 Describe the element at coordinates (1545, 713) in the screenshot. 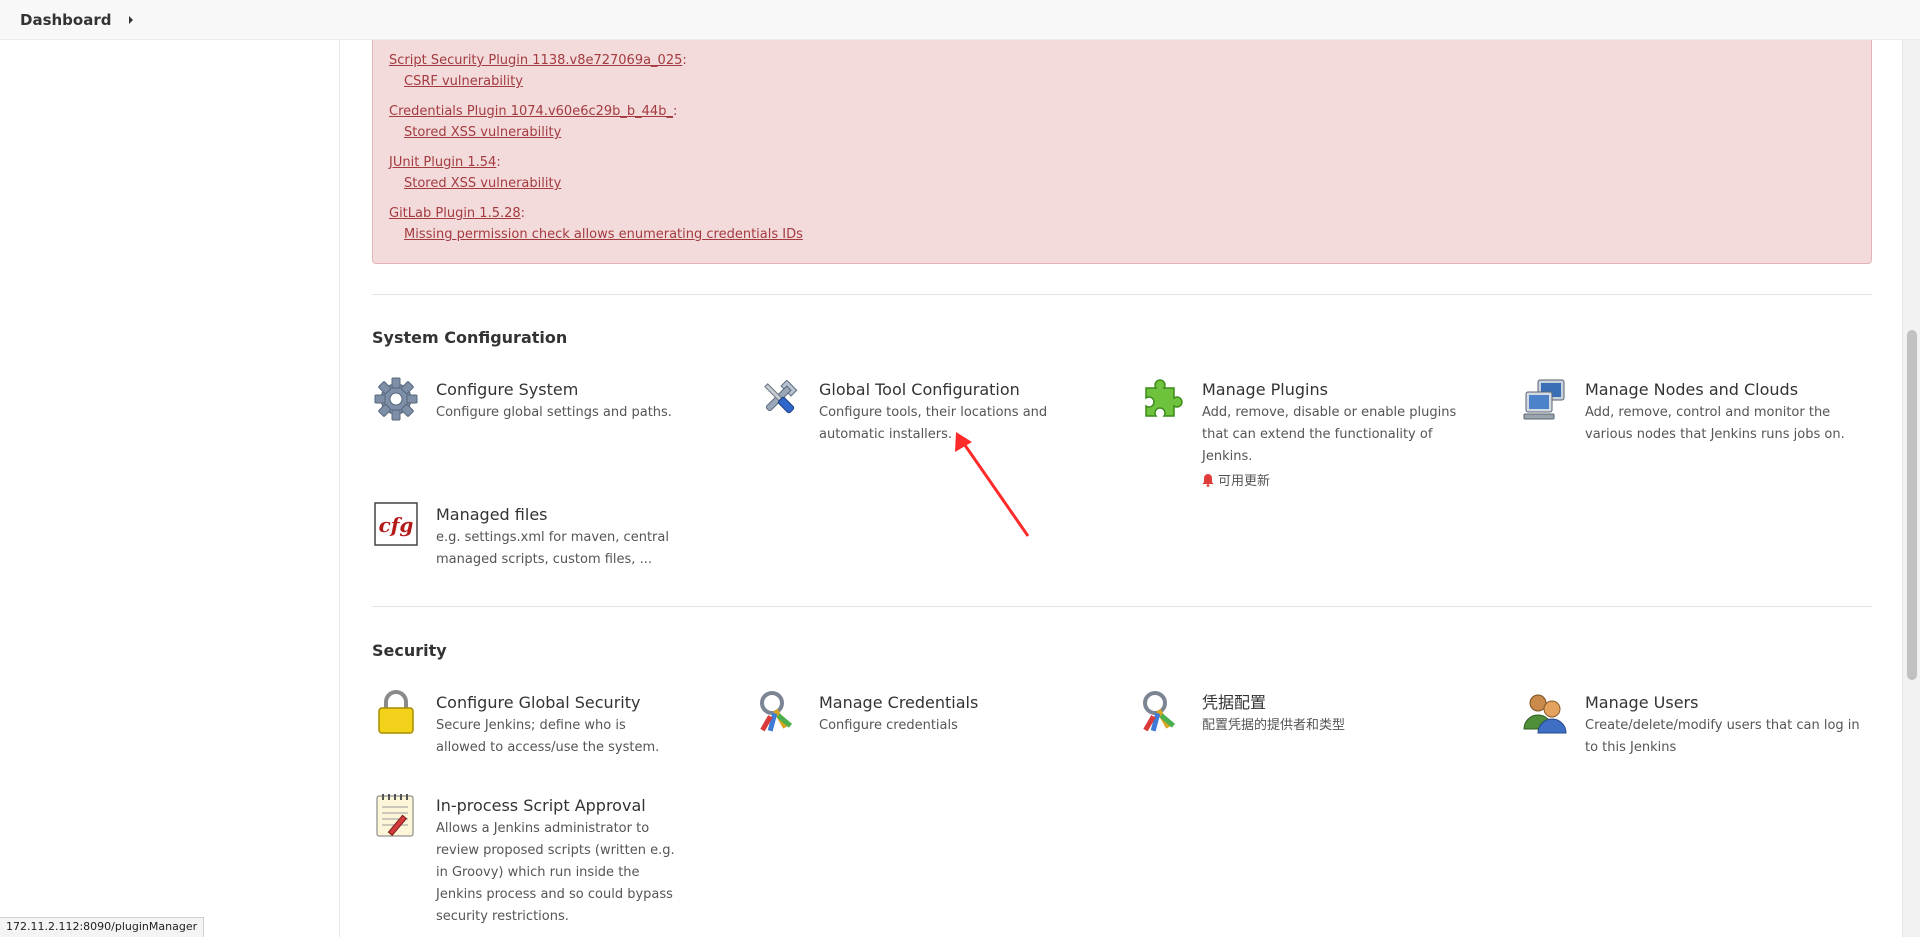

I see `users-icon` at that location.